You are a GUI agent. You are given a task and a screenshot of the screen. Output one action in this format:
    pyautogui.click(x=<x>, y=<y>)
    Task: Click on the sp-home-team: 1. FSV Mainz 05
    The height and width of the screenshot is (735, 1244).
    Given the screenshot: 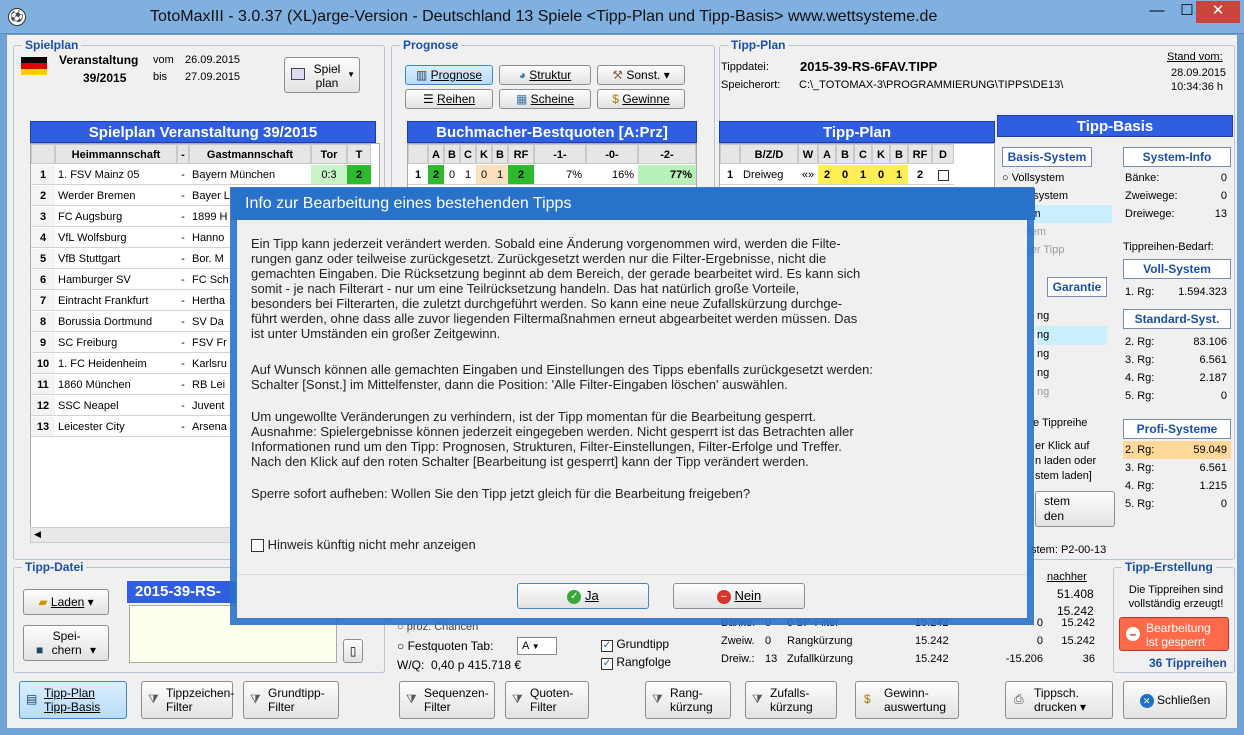 What is the action you would take?
    pyautogui.click(x=116, y=175)
    